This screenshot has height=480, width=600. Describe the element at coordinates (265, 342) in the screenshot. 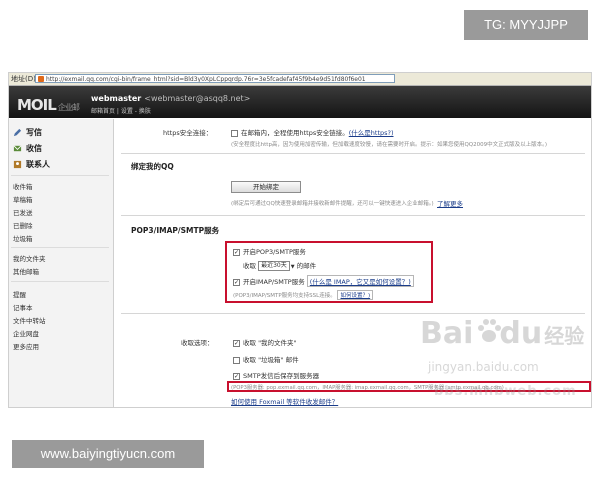

I see `receive-my-folders-option: ✓ 收取 "我的文件夹"` at that location.